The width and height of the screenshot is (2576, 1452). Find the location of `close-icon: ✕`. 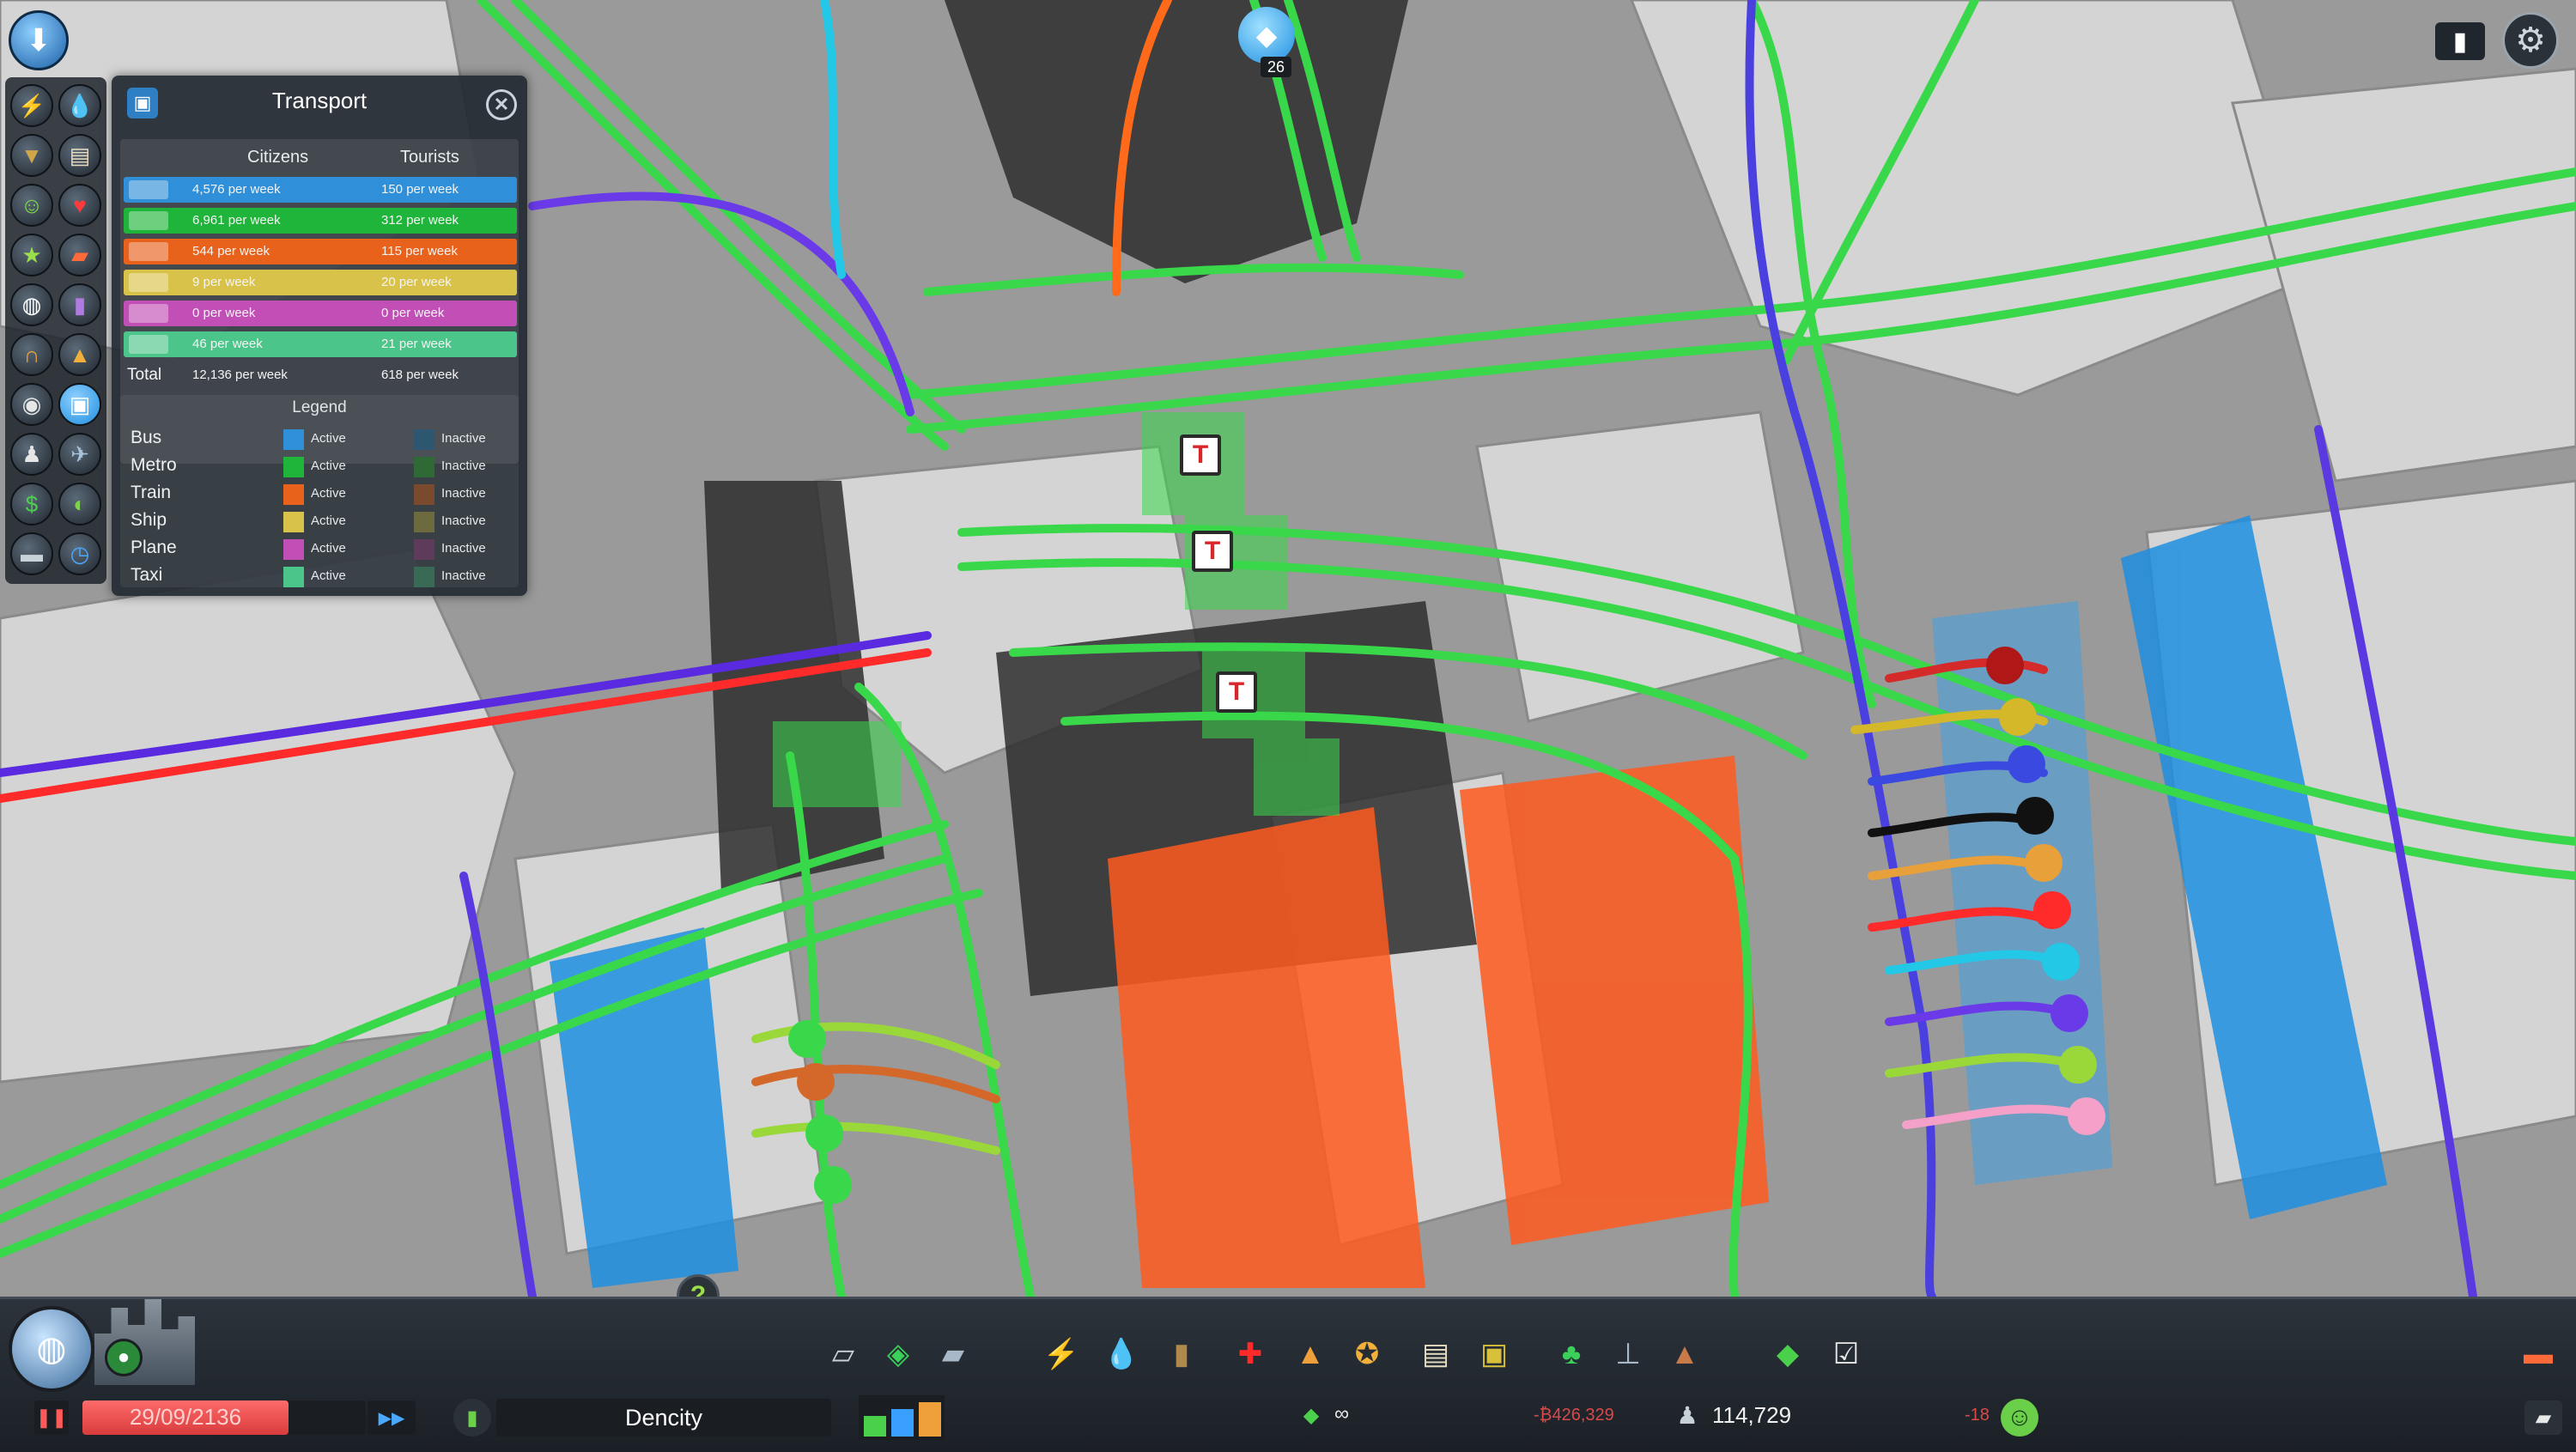

close-icon: ✕ is located at coordinates (501, 104).